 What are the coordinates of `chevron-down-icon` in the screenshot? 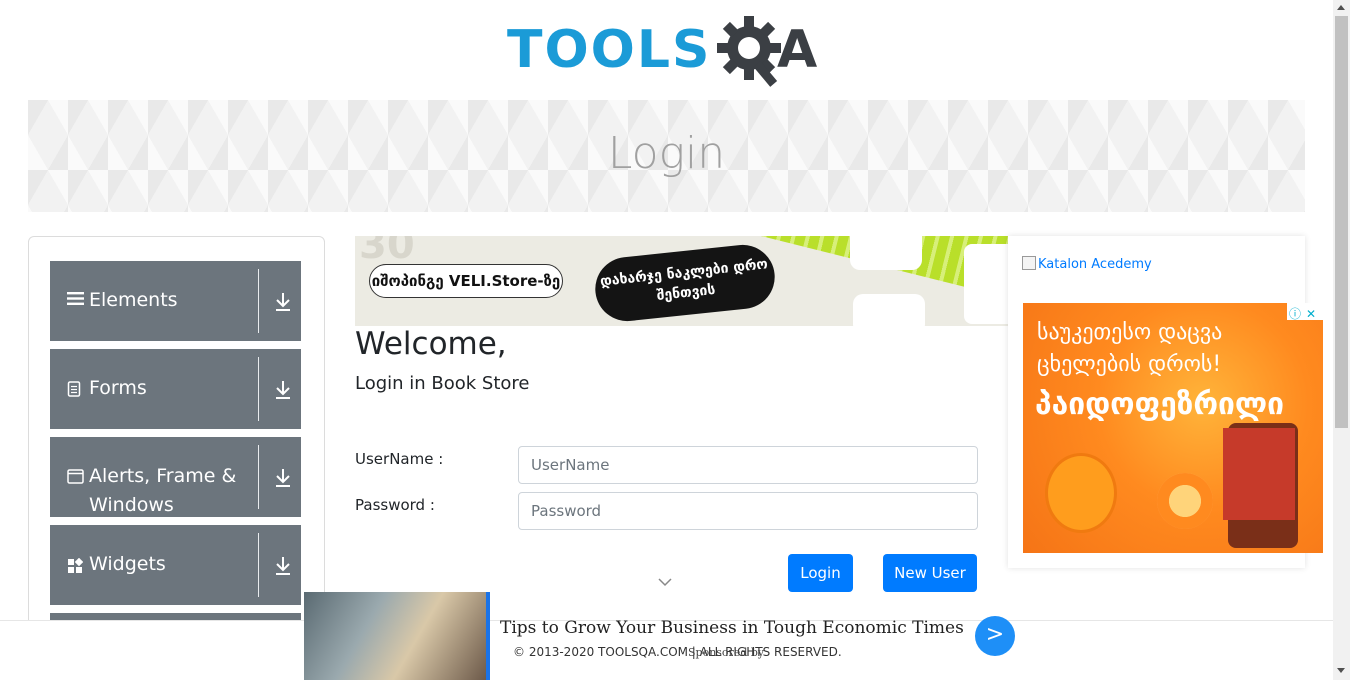 It's located at (665, 582).